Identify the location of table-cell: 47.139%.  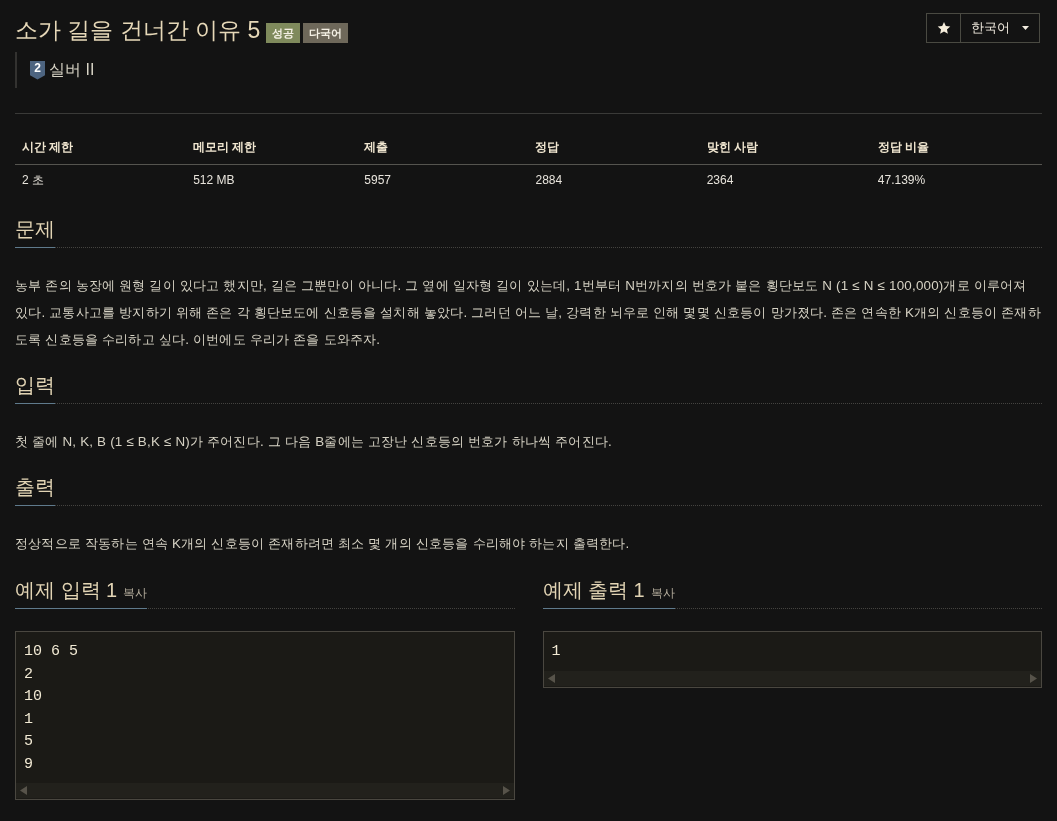
(956, 180).